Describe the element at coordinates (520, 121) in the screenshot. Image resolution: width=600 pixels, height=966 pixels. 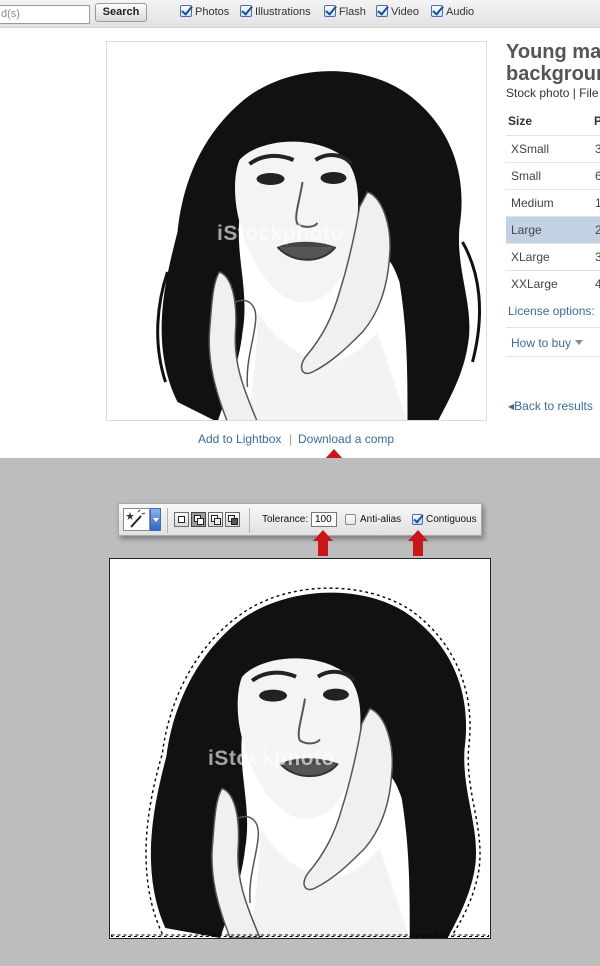
I see `size-column-header: Size` at that location.